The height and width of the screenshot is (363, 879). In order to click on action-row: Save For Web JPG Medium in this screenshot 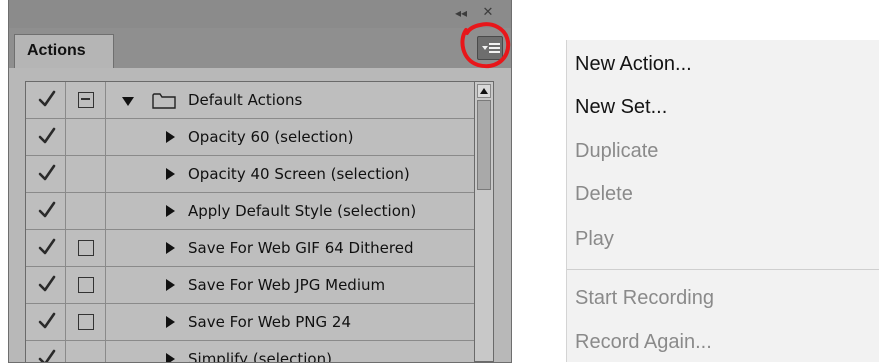, I will do `click(250, 285)`.